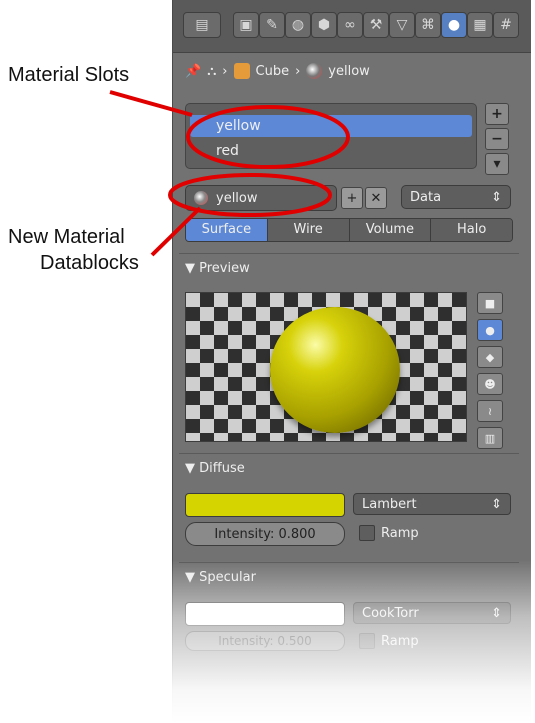  I want to click on preview-sphere, so click(335, 370).